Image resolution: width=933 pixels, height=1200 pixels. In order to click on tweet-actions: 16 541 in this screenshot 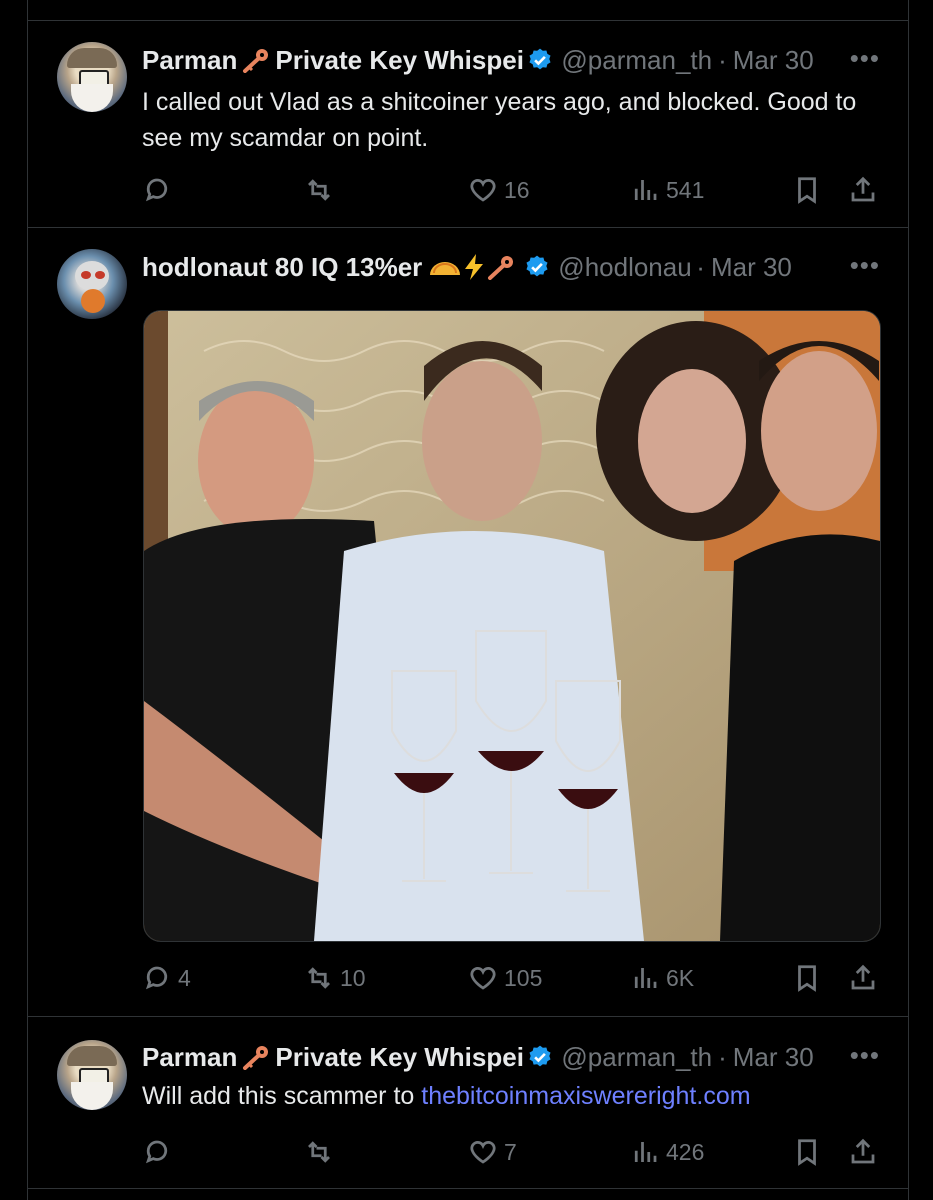, I will do `click(511, 190)`.